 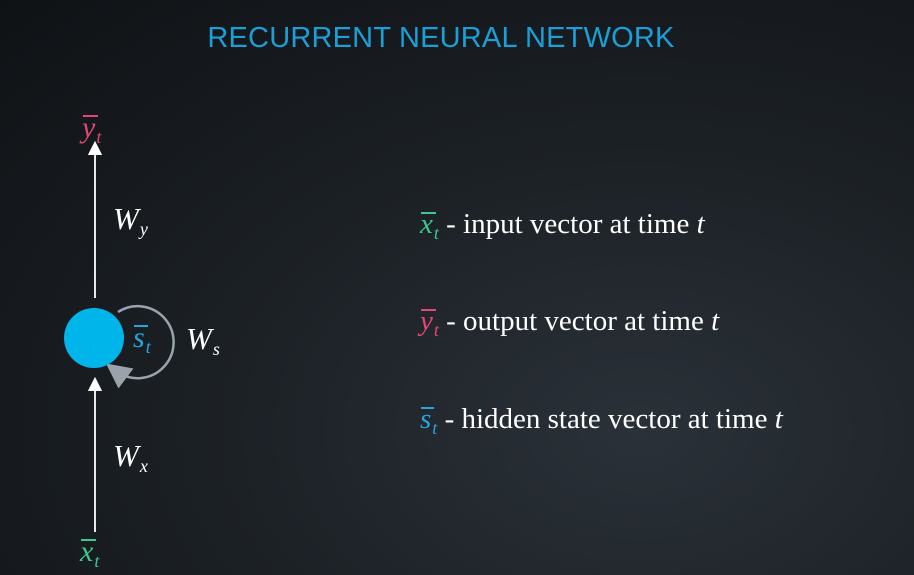 I want to click on state-vector-label: st, so click(x=142, y=340).